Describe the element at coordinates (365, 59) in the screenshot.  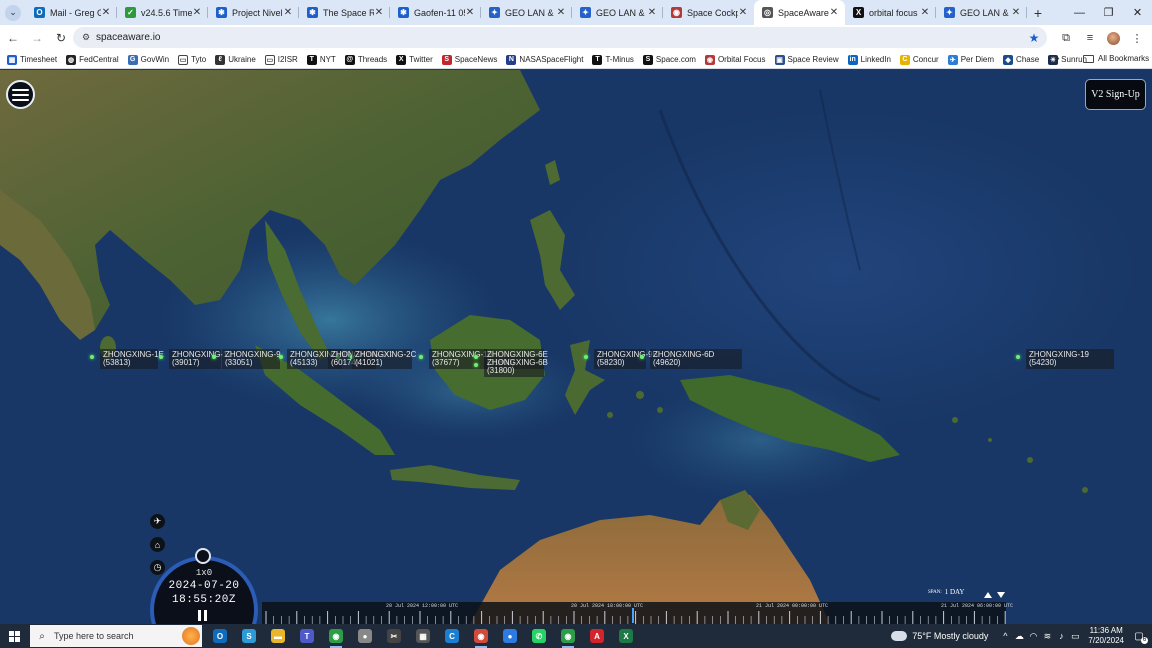
I see `bookmark-threads: @ Threads` at that location.